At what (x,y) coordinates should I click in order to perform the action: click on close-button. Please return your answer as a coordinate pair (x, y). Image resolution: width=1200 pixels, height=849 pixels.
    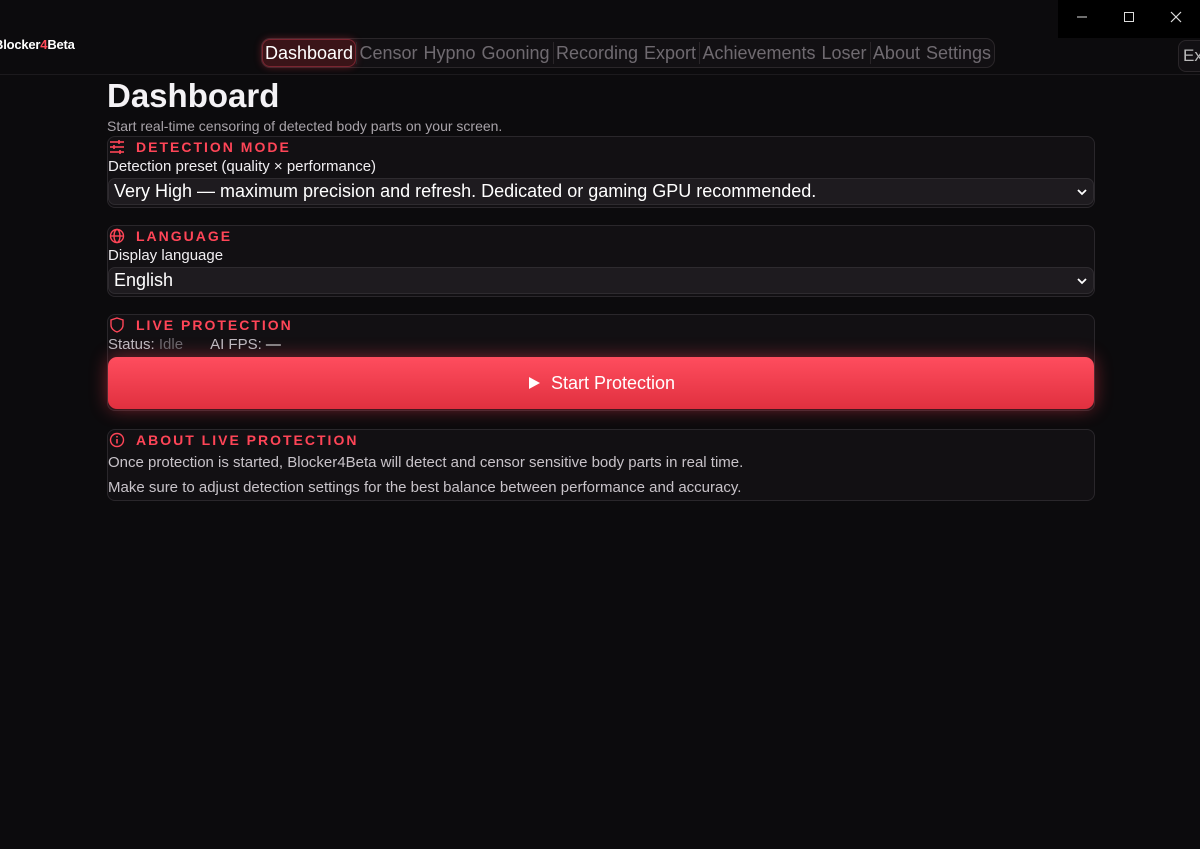
    Looking at the image, I should click on (1175, 17).